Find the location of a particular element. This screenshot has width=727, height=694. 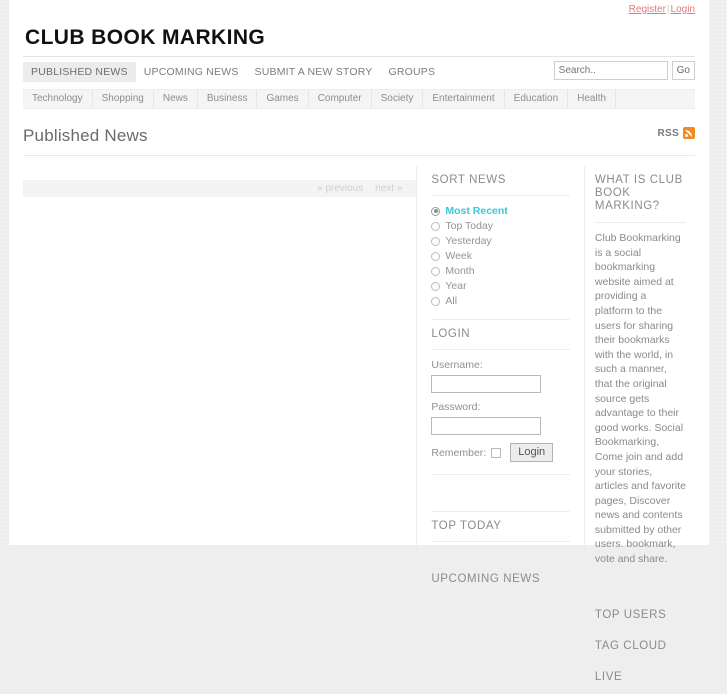

page-title: Published News is located at coordinates (85, 135).